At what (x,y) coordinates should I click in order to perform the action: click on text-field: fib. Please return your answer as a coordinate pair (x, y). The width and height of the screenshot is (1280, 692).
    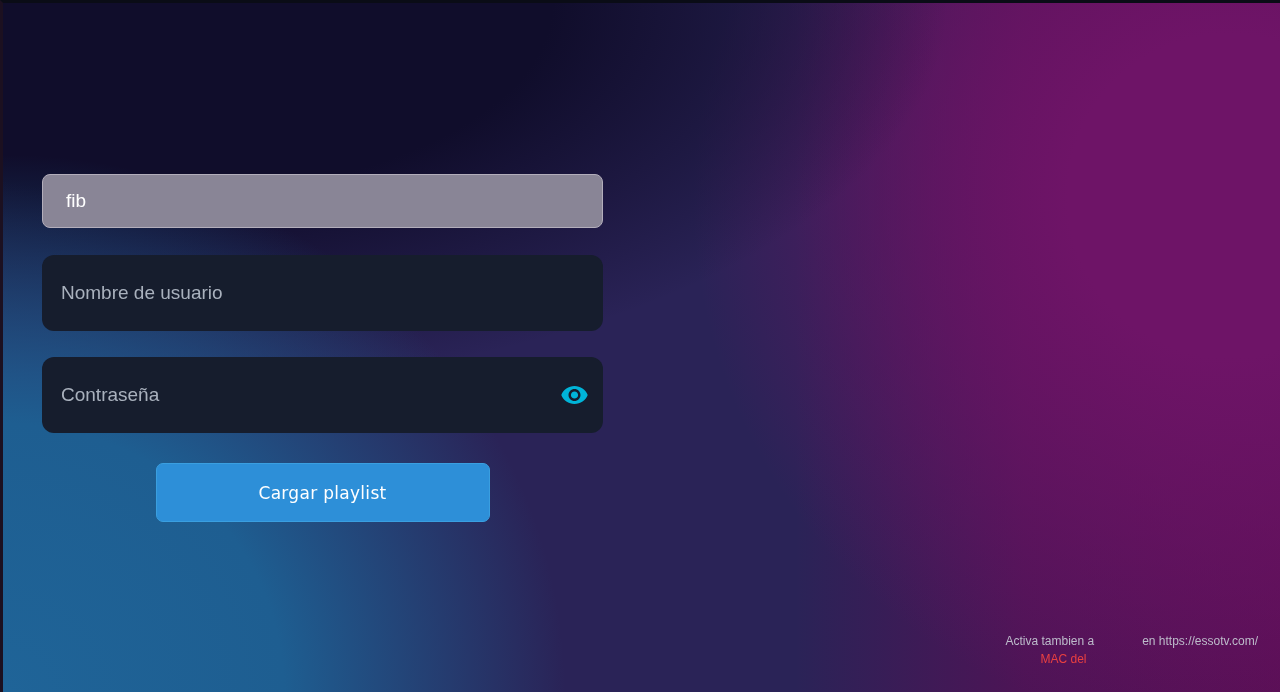
    Looking at the image, I should click on (322, 201).